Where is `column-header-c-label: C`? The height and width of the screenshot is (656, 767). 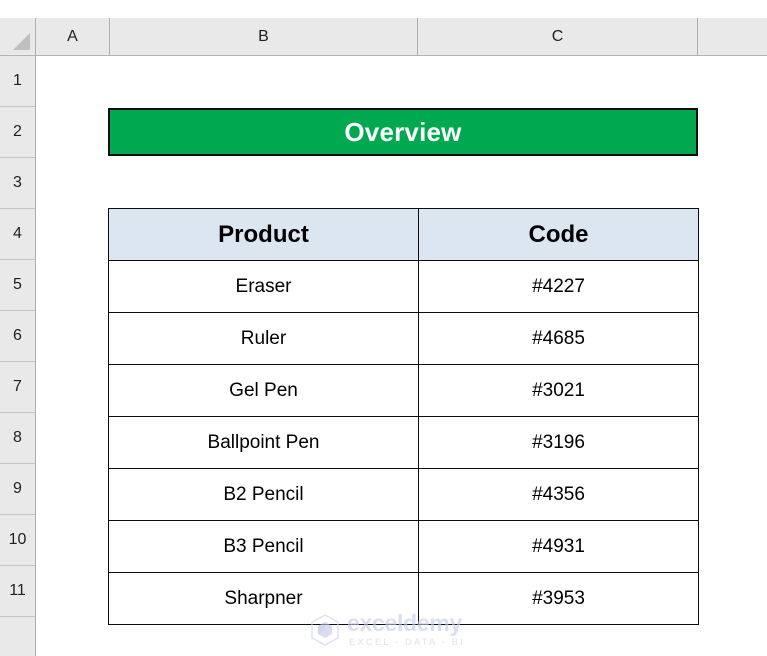
column-header-c-label: C is located at coordinates (557, 36).